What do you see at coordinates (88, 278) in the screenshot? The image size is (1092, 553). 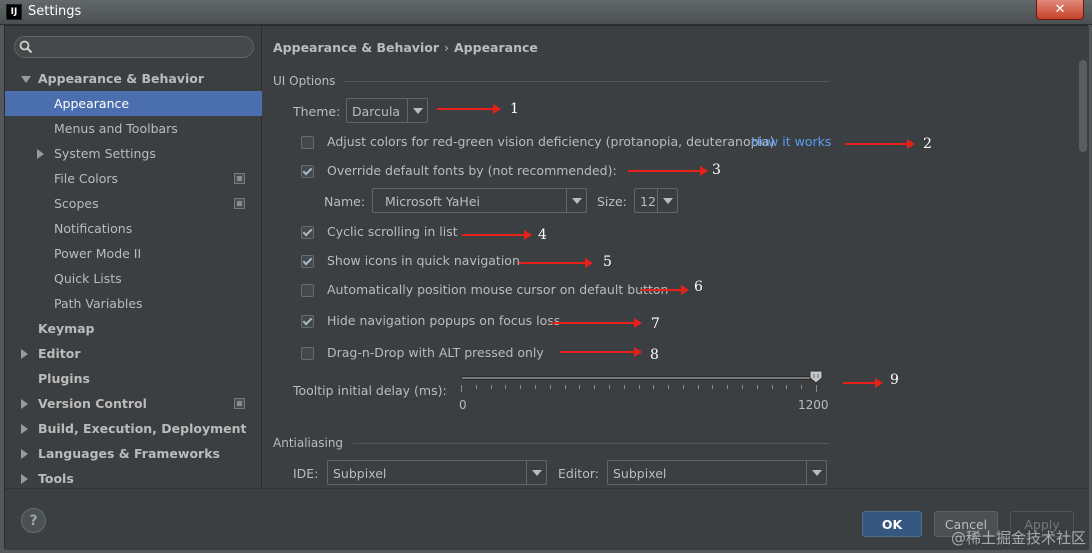 I see `sidebar-item-label: Quick Lists` at bounding box center [88, 278].